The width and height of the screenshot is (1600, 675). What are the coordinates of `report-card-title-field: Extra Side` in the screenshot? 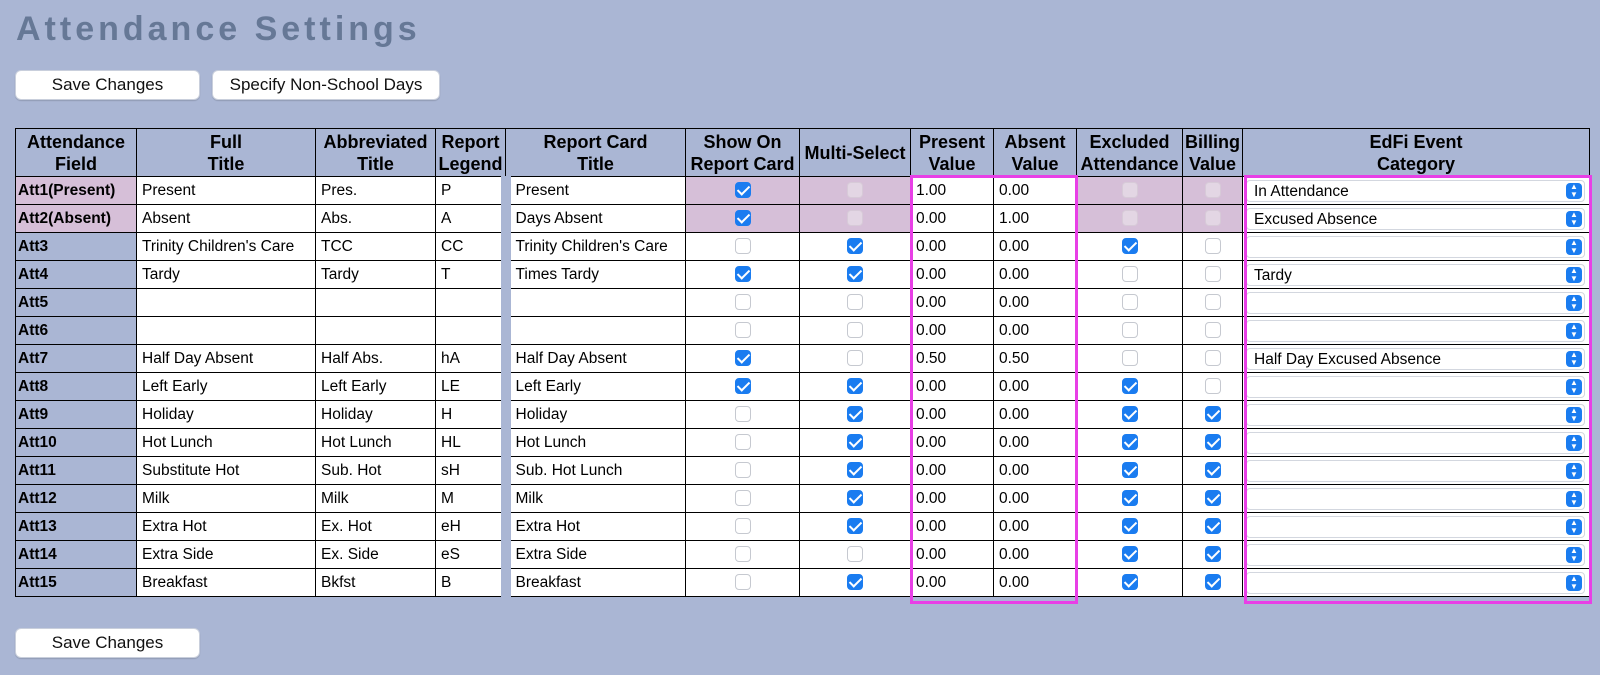 It's located at (595, 554).